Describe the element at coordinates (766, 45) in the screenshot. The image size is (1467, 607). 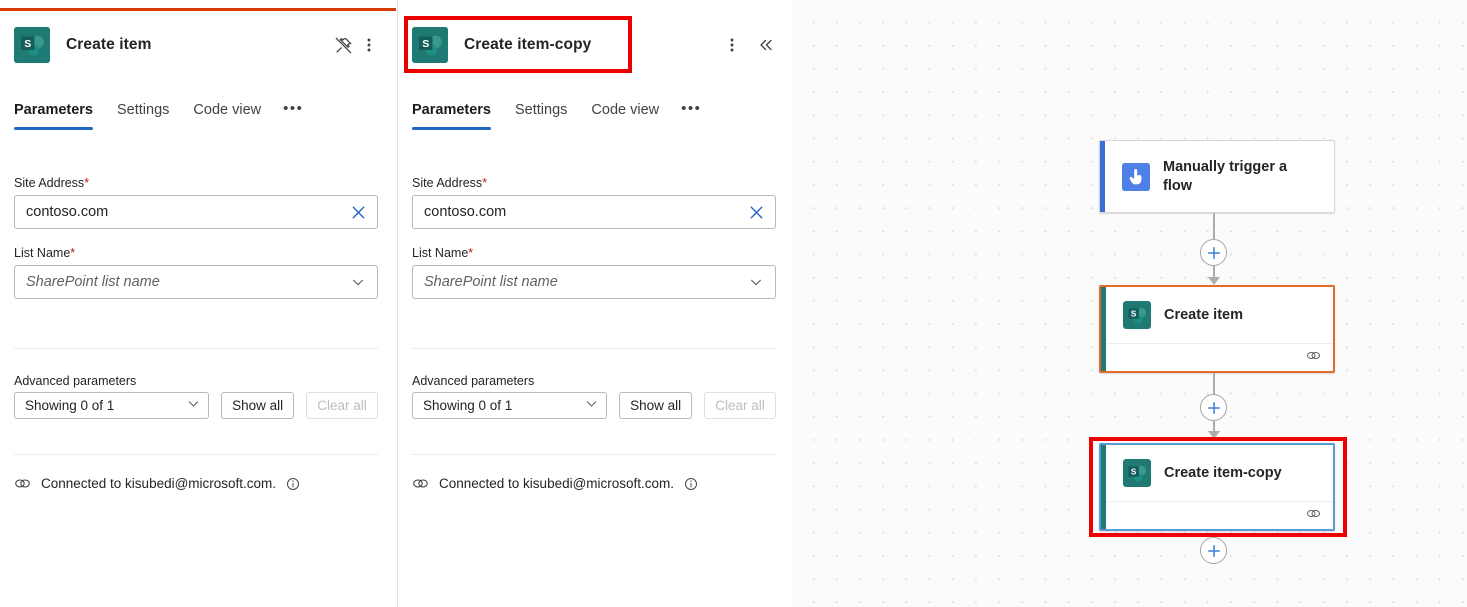
I see `collapse-chevrons-icon` at that location.